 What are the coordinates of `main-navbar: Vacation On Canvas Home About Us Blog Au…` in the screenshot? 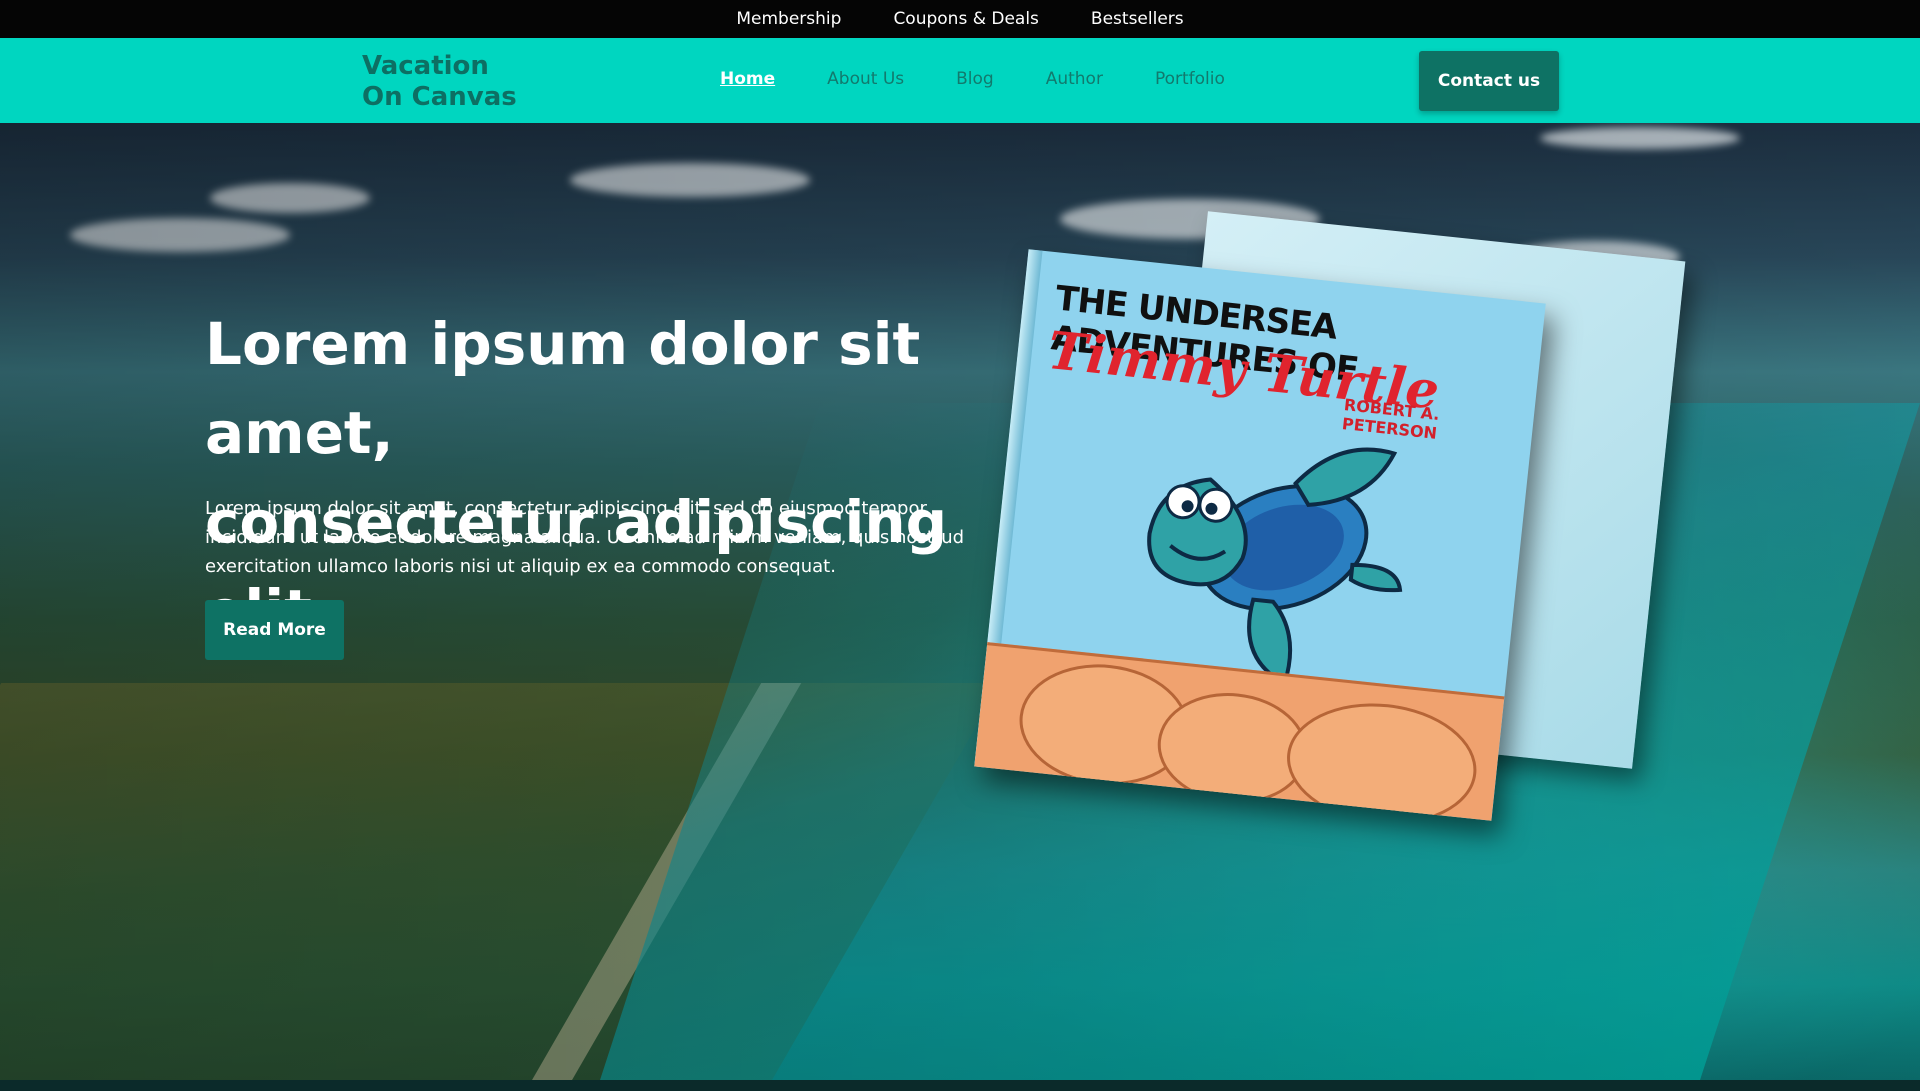 It's located at (960, 80).